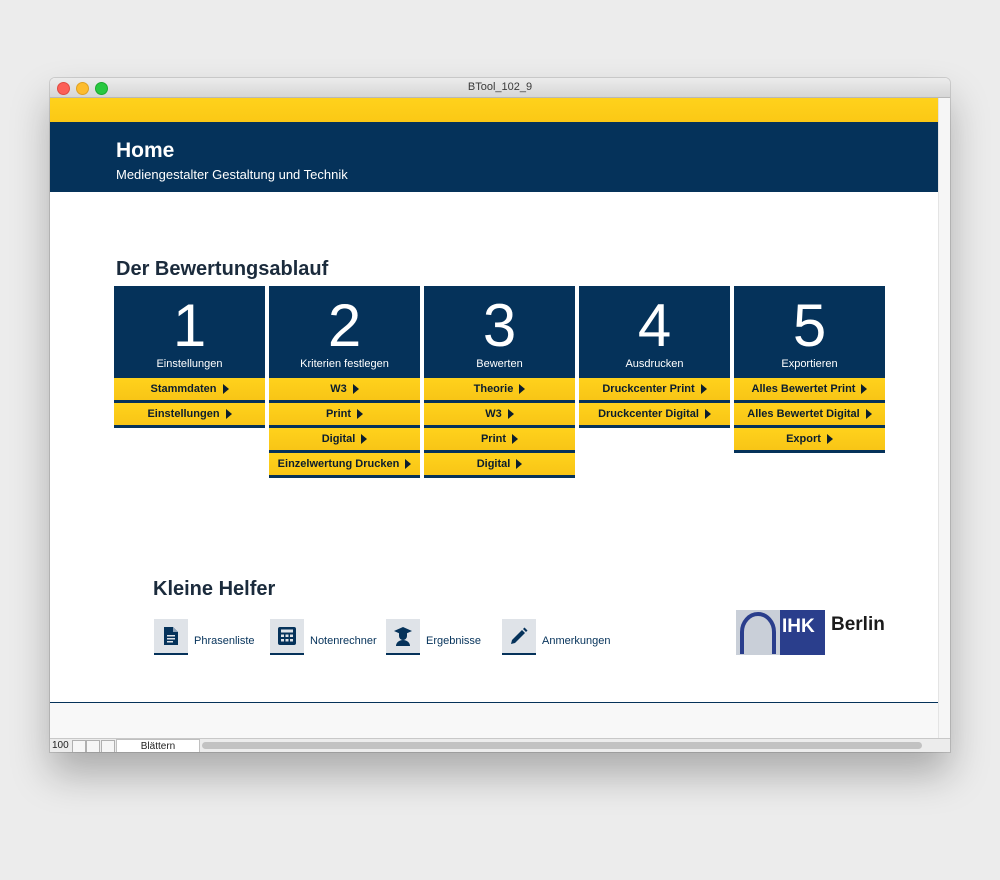 The height and width of the screenshot is (880, 1000). I want to click on step-3: 3 Bewerten Theorie W3 Print Digital, so click(499, 382).